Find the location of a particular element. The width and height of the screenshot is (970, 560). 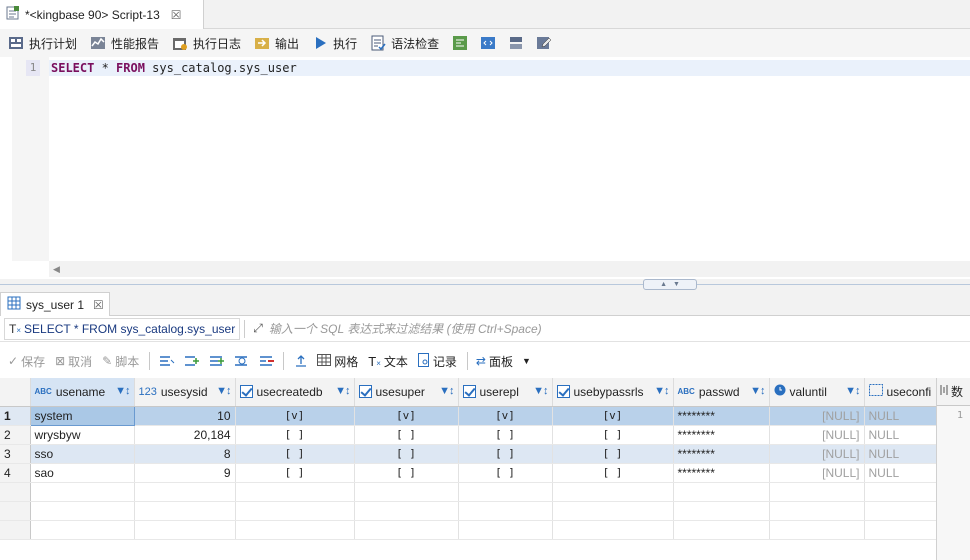

column-header-usecreatedb: usecreatedb ▼↕ is located at coordinates (295, 392).